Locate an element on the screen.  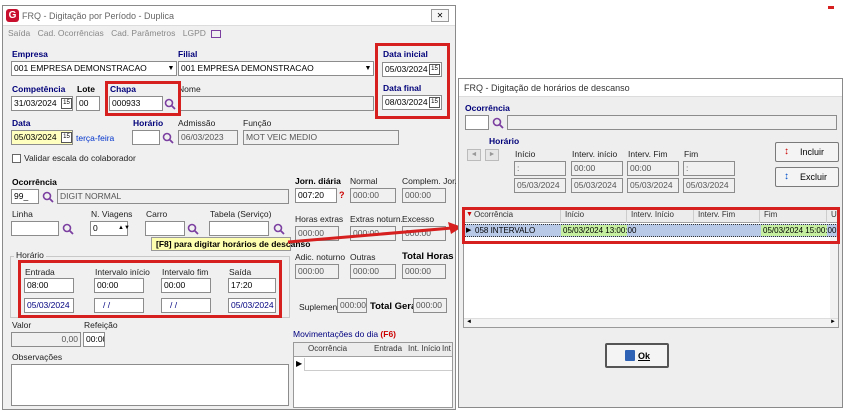
data-final-calendar-icon: 15 is located at coordinates (434, 102).